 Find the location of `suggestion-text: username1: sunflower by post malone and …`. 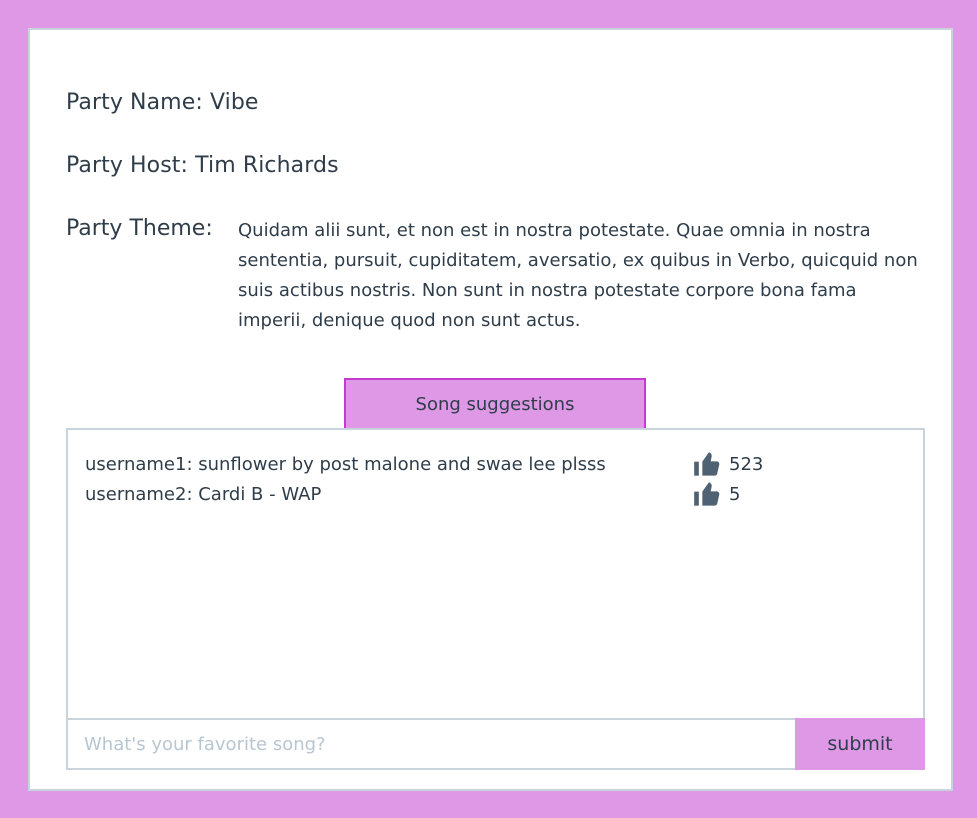

suggestion-text: username1: sunflower by post malone and … is located at coordinates (345, 464).